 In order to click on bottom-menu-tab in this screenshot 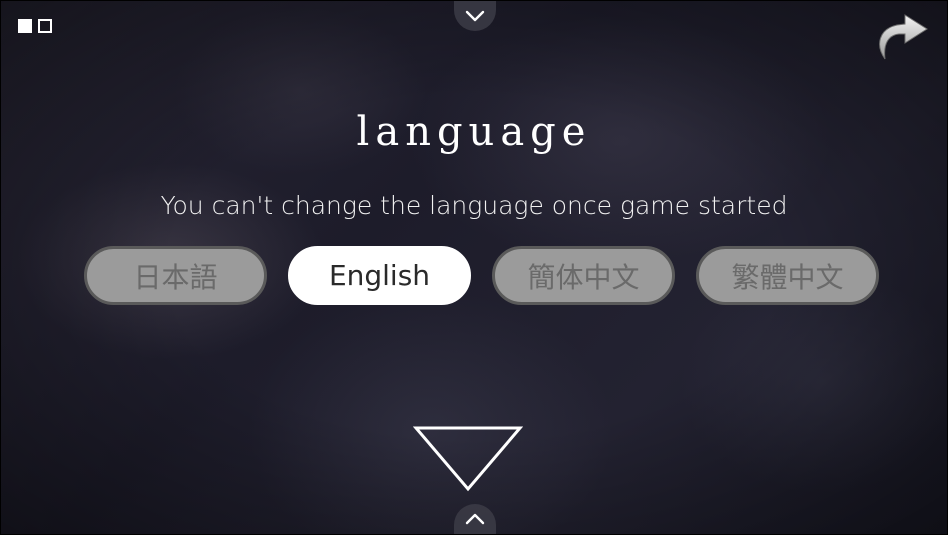, I will do `click(475, 519)`.